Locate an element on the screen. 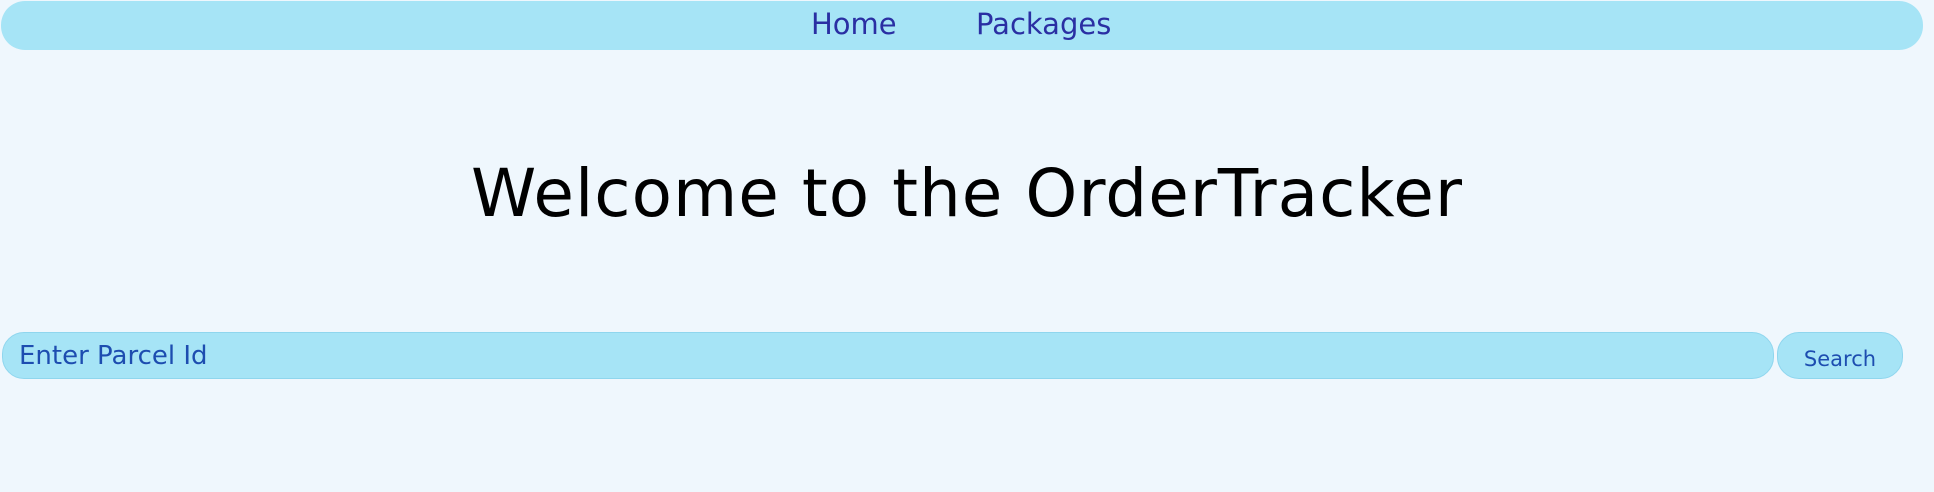 The height and width of the screenshot is (492, 1934). search-button: Search is located at coordinates (1840, 355).